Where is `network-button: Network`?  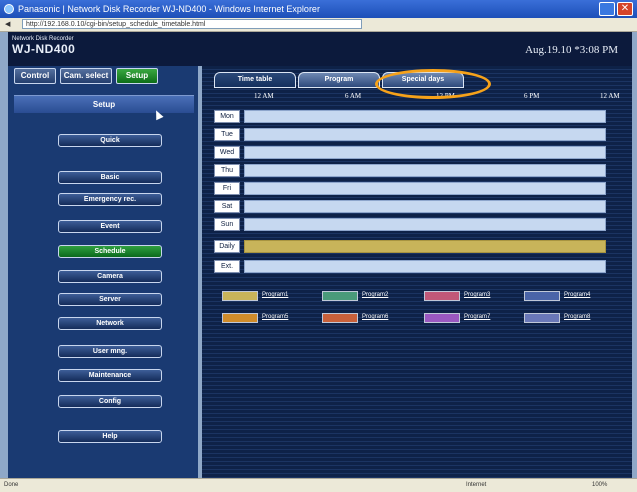
network-button: Network is located at coordinates (110, 323).